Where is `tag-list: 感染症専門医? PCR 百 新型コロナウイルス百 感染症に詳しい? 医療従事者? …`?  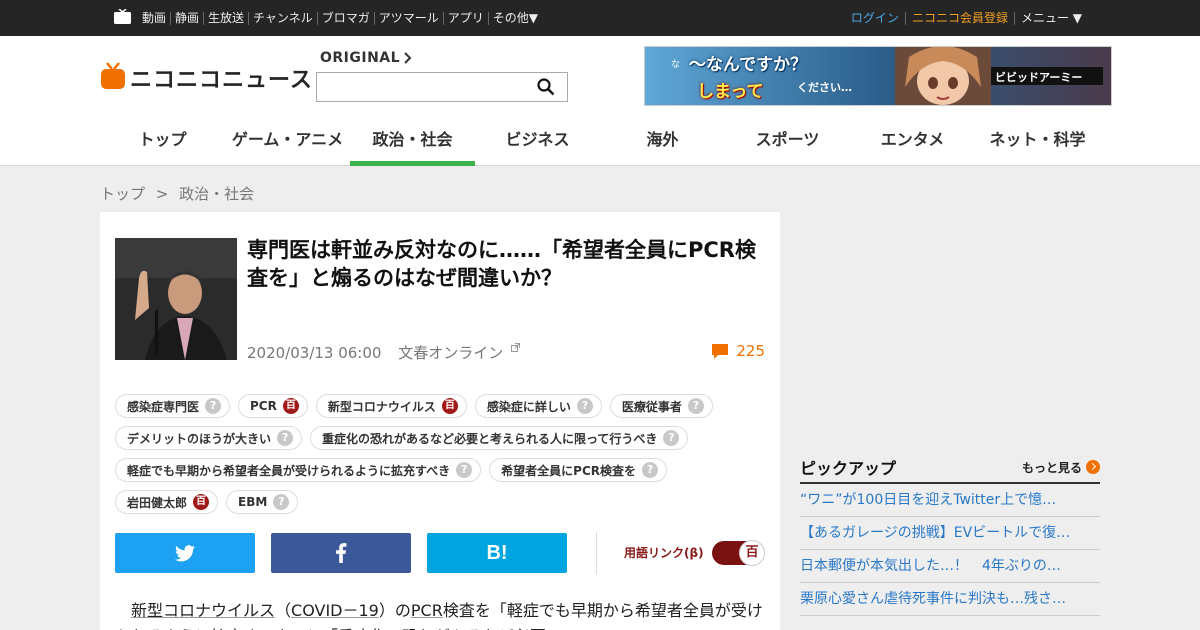 tag-list: 感染症専門医? PCR 百 新型コロナウイルス百 感染症に詳しい? 医療従事者? … is located at coordinates (440, 454).